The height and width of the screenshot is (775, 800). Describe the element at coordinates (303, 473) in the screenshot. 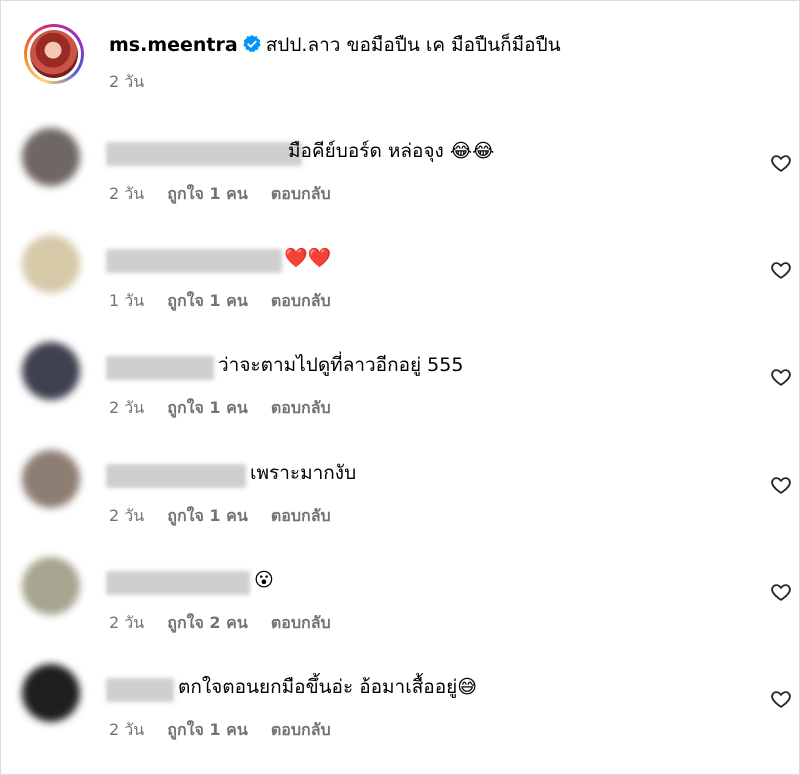

I see `comment-text: เพราะมากงับ` at that location.